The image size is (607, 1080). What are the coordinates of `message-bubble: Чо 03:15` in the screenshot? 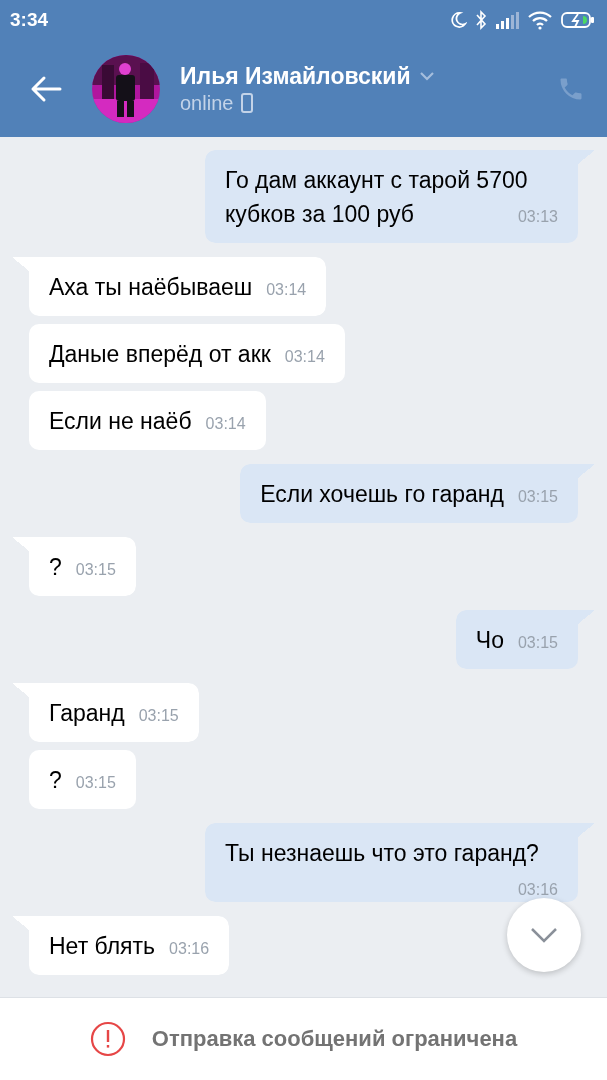 It's located at (525, 639).